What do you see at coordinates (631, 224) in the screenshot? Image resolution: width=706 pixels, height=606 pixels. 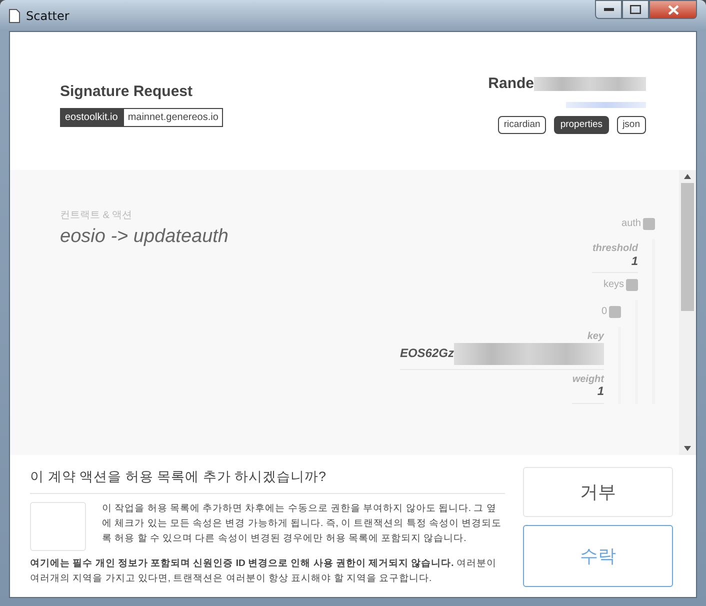 I see `property-label: auth` at bounding box center [631, 224].